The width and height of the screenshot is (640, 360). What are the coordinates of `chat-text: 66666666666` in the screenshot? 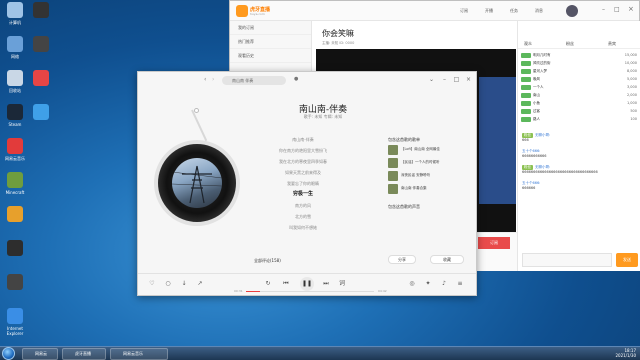 It's located at (534, 156).